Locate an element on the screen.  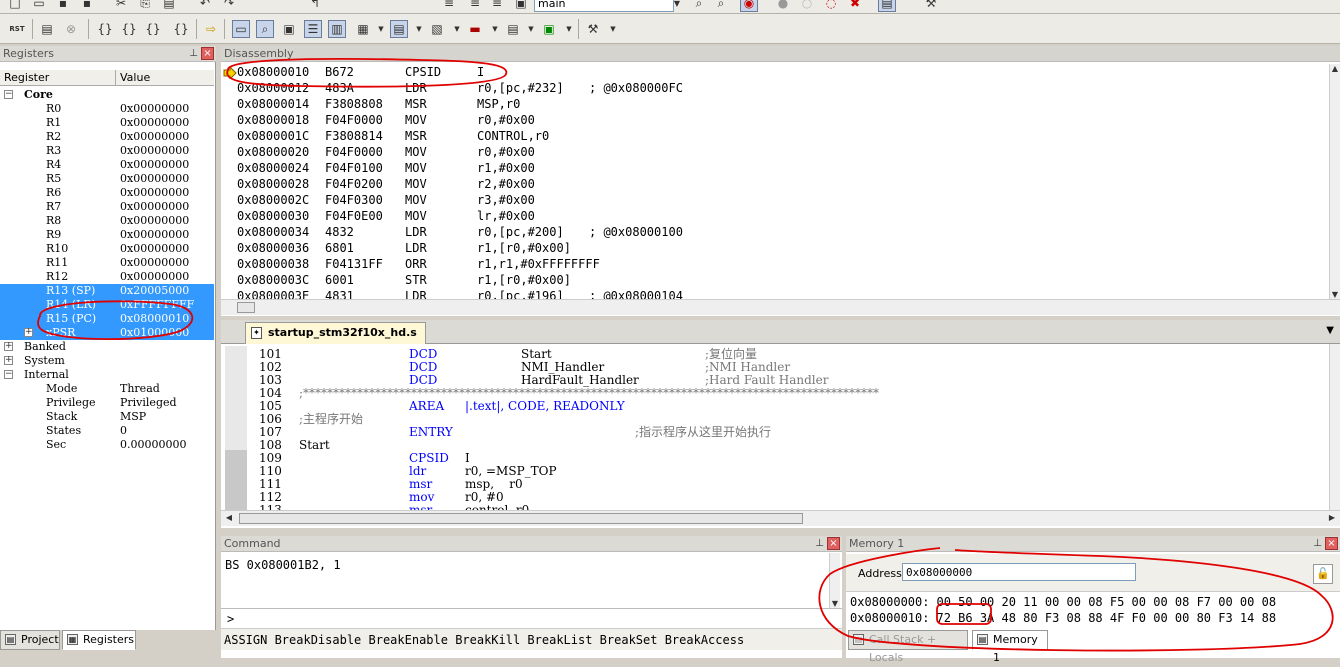
register-row: R8 0x00000000 is located at coordinates (107, 221).